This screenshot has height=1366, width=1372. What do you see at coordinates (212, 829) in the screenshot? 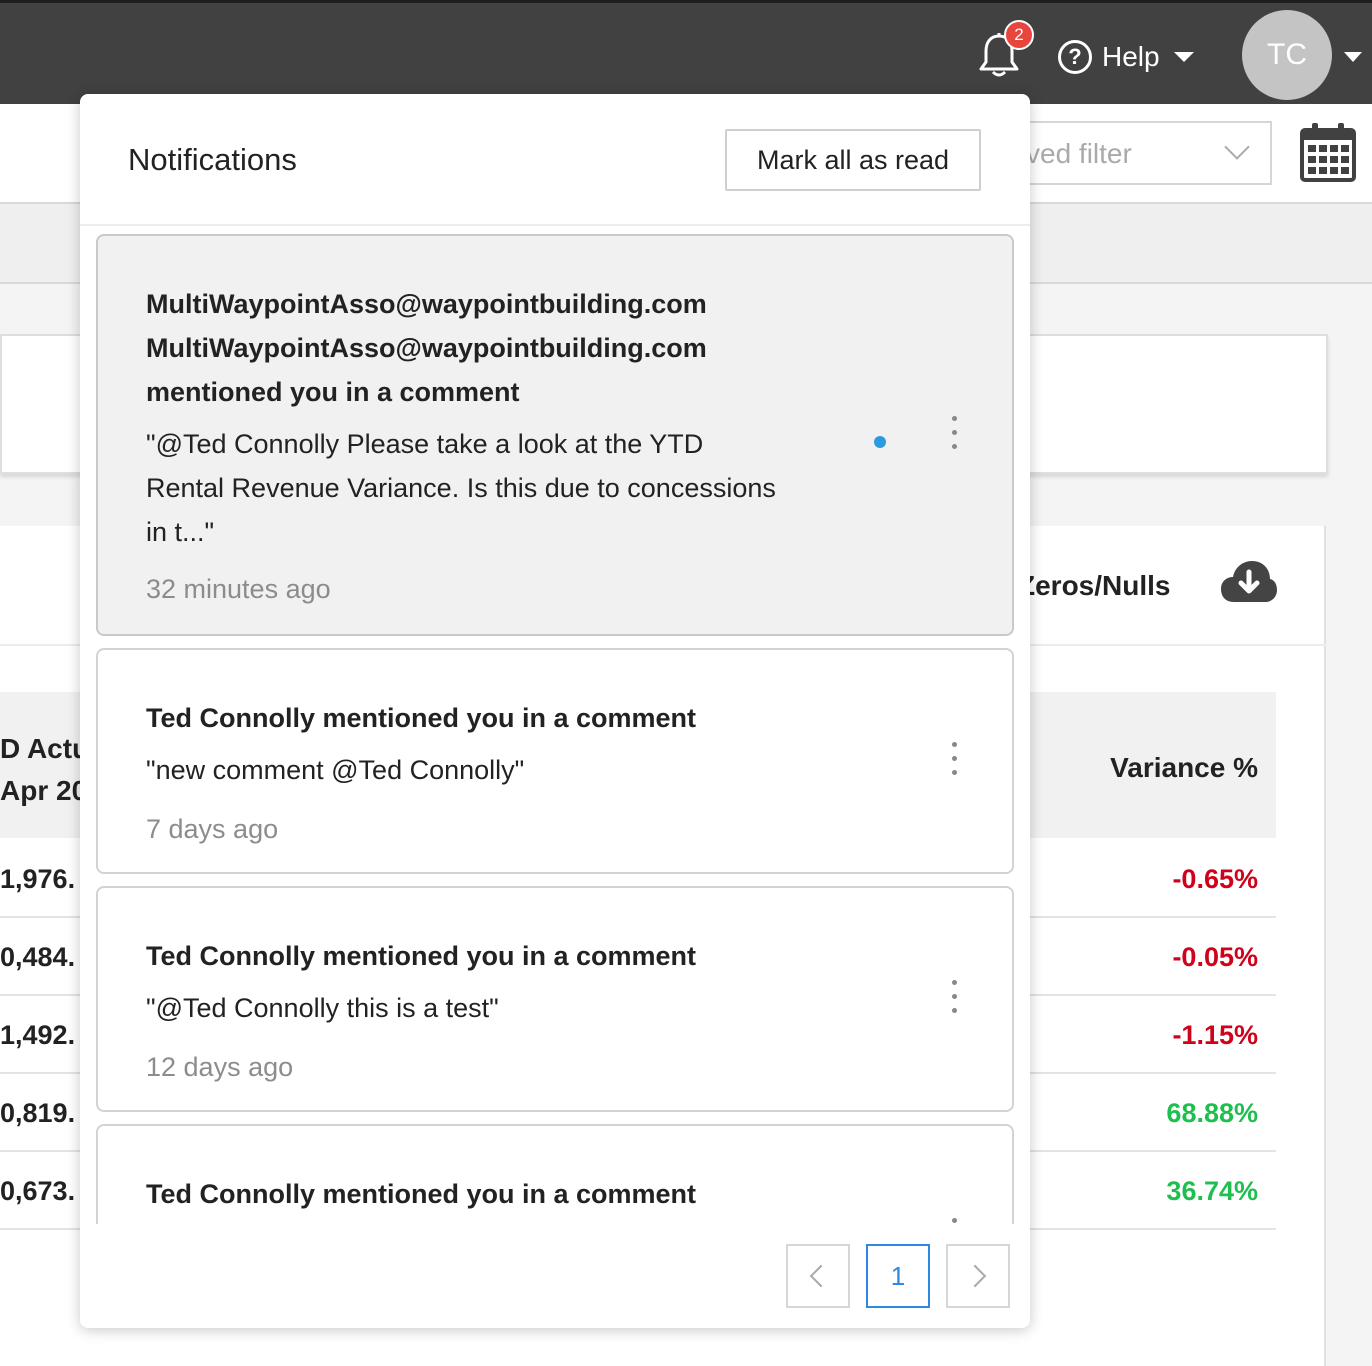
I see `notification-time: 7 days ago` at bounding box center [212, 829].